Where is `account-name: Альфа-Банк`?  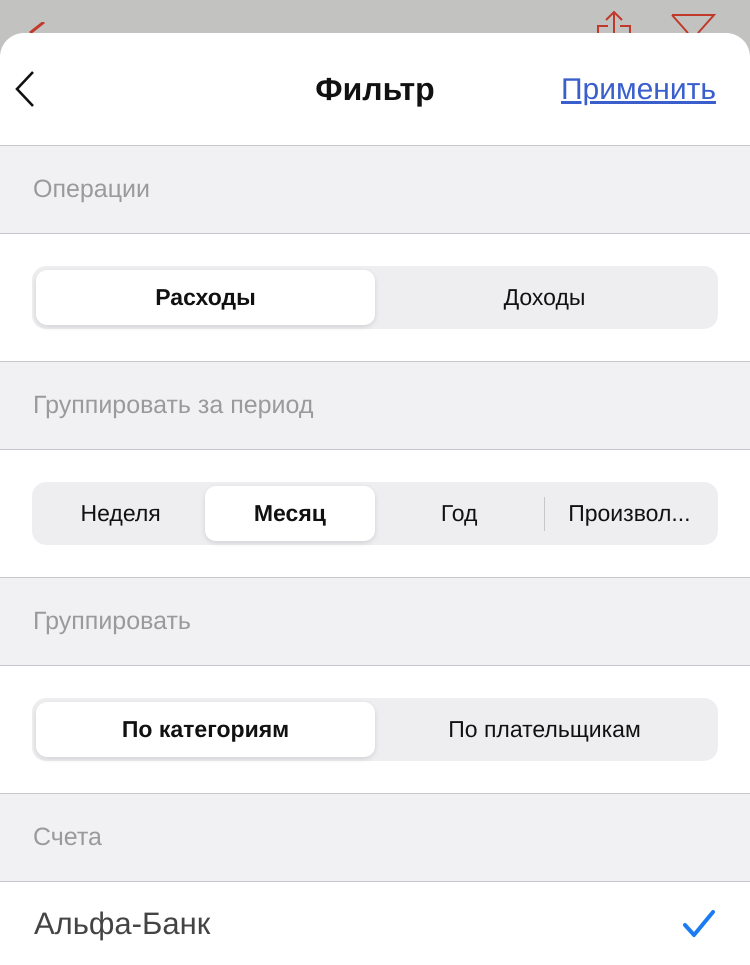
account-name: Альфа-Банк is located at coordinates (122, 923).